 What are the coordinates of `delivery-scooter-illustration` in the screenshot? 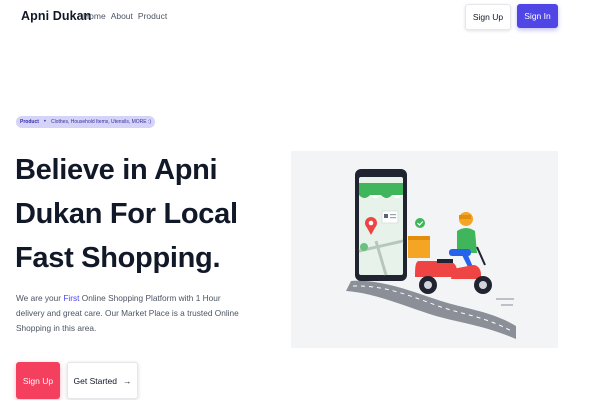 It's located at (431, 254).